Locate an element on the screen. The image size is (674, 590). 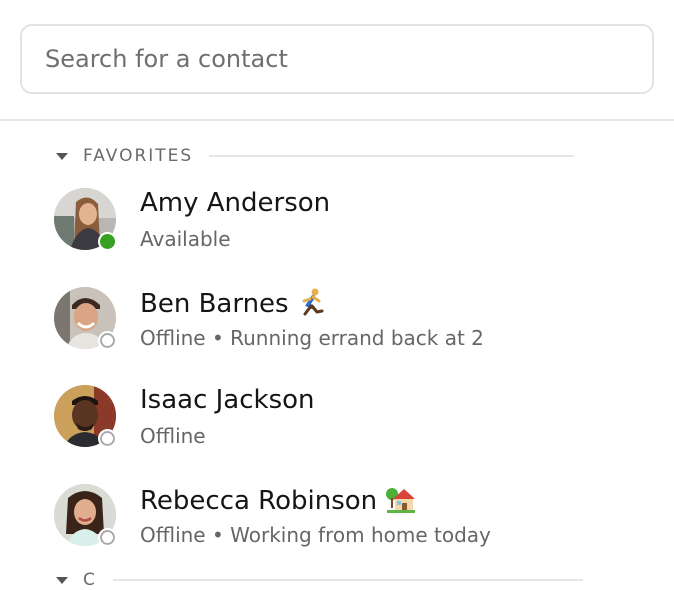
contact-name: Rebecca Robinson is located at coordinates (259, 501).